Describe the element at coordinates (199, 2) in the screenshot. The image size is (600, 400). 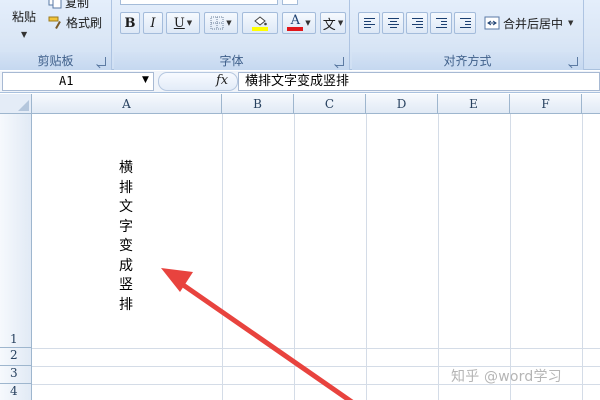
I see `font-name-box` at that location.